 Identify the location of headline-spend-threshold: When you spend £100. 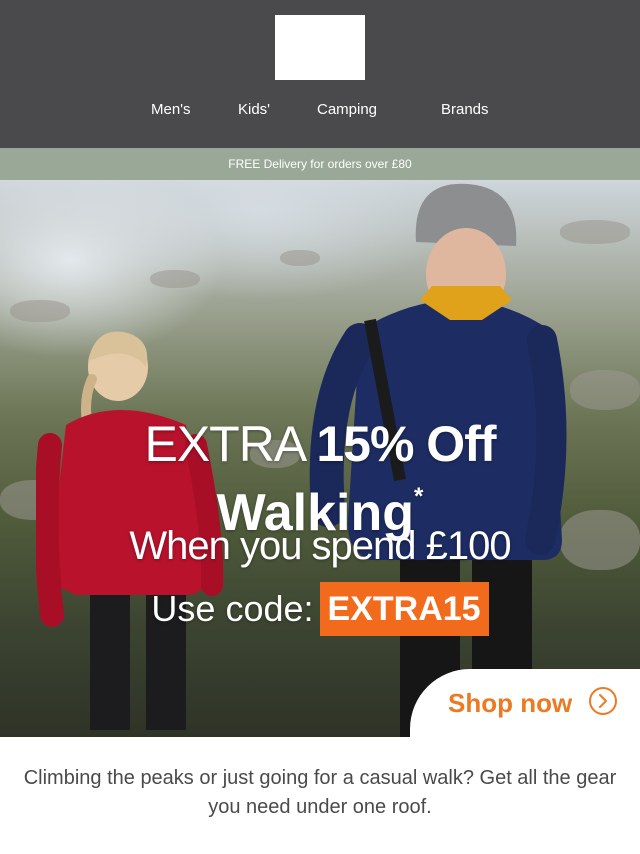
(320, 546).